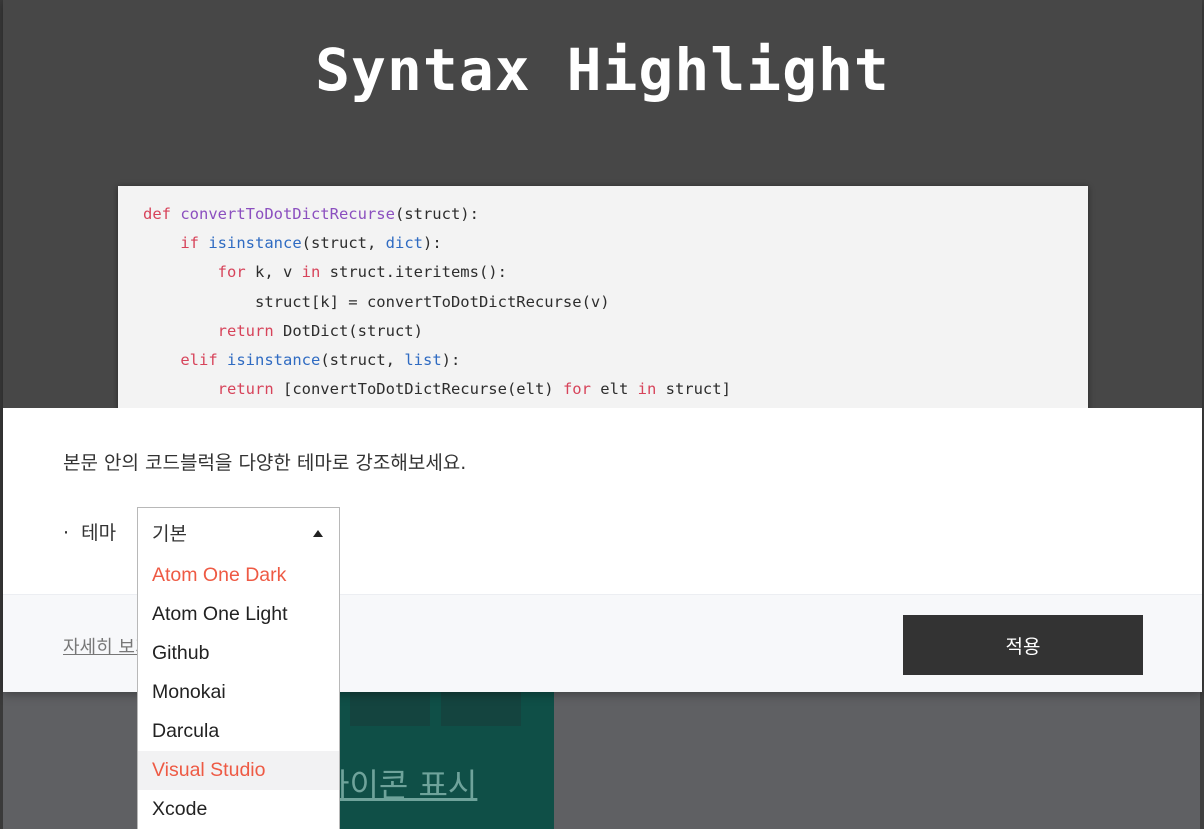 The width and height of the screenshot is (1204, 829). I want to click on apply-button: 적용, so click(1023, 645).